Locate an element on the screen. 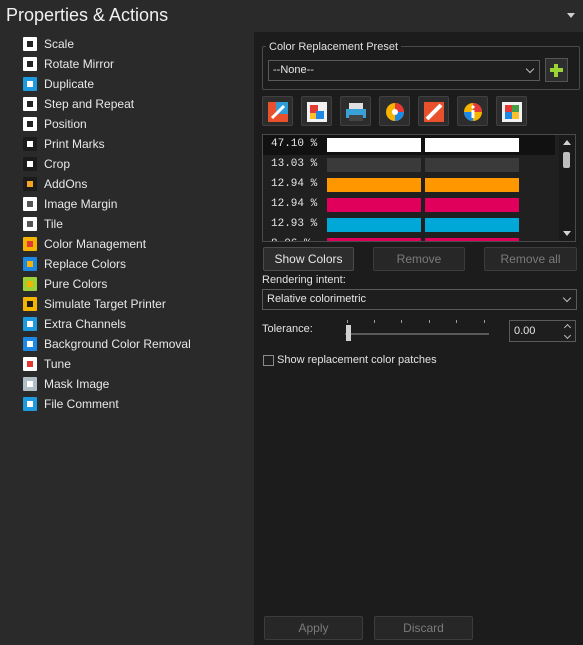  chevron-down-icon is located at coordinates (567, 298).